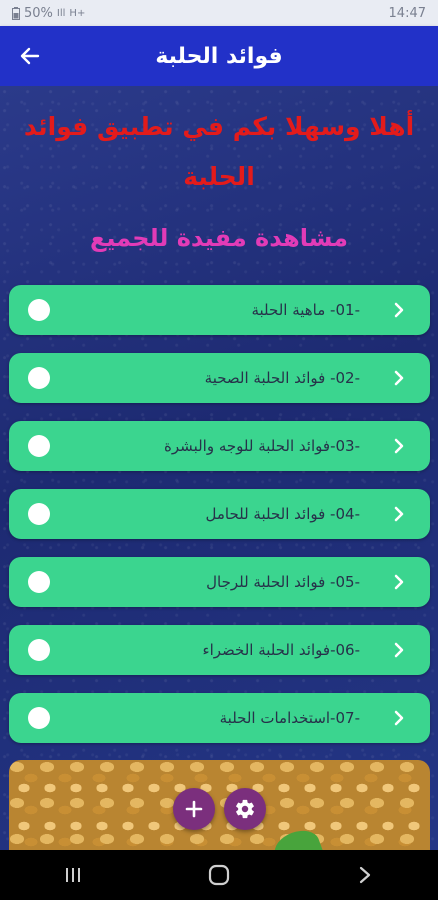  What do you see at coordinates (281, 650) in the screenshot?
I see `menu-item-label: -06-فوائد الحلبة الخضراء` at bounding box center [281, 650].